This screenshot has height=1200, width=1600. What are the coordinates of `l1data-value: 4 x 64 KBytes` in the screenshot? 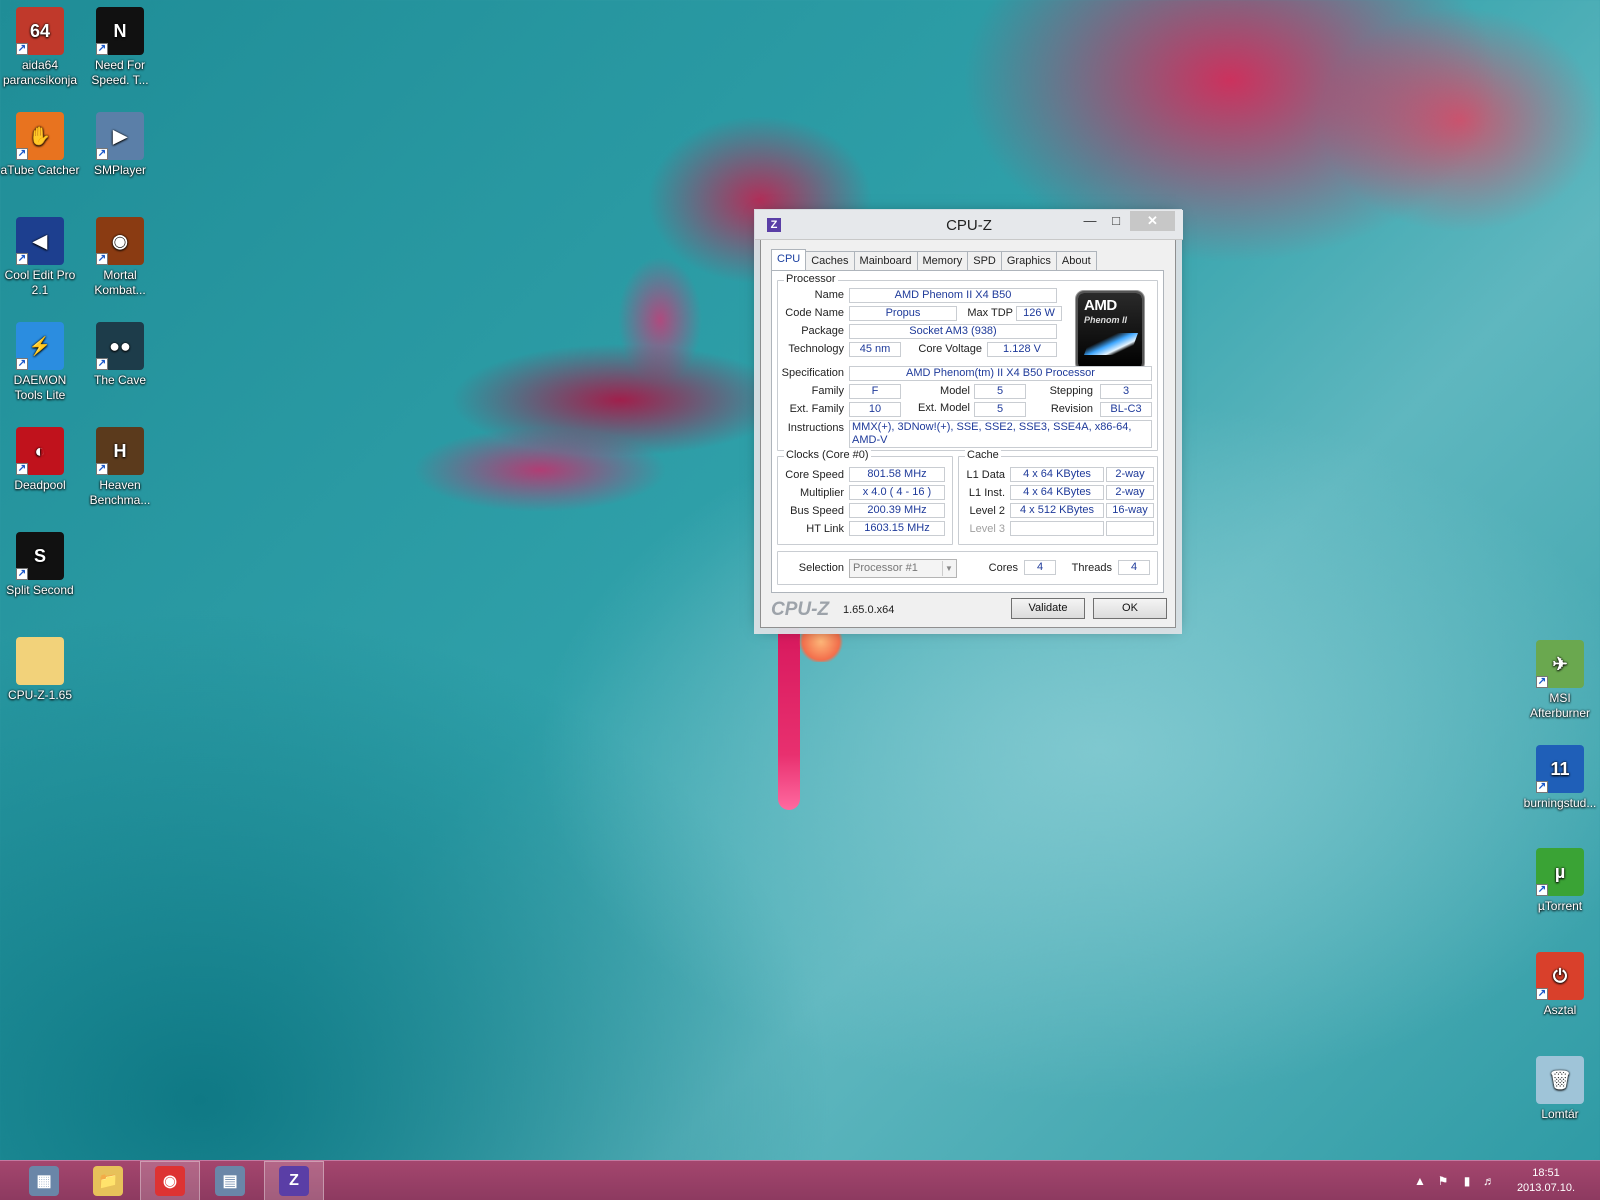 It's located at (1057, 474).